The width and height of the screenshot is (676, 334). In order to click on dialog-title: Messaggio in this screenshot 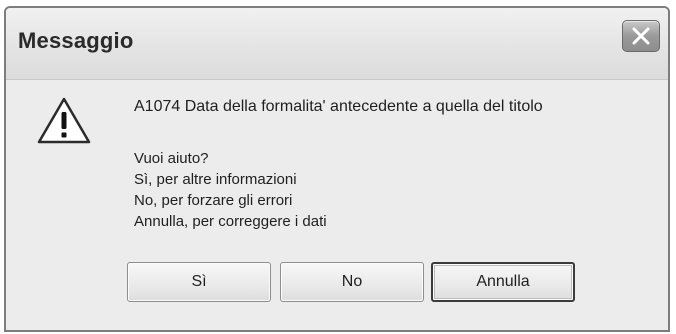, I will do `click(76, 40)`.